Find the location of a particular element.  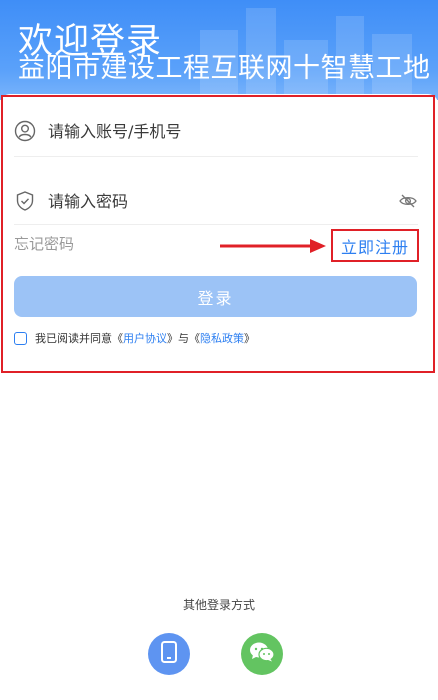

login-button: 登录 is located at coordinates (215, 296).